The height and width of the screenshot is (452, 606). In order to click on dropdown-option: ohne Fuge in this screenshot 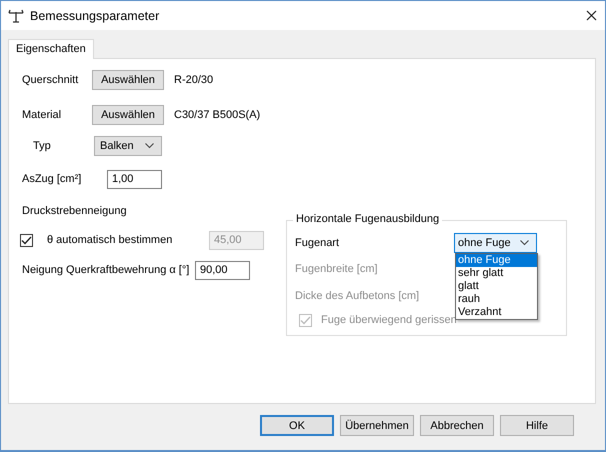, I will do `click(496, 260)`.